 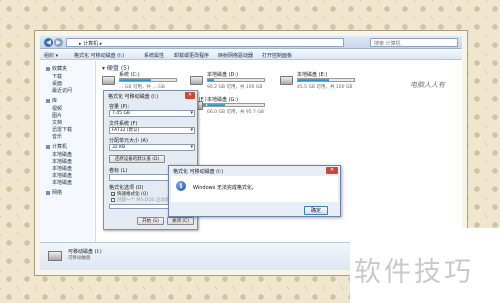 What do you see at coordinates (123, 124) in the screenshot?
I see `filesystem-label: 文件系统 (F)` at bounding box center [123, 124].